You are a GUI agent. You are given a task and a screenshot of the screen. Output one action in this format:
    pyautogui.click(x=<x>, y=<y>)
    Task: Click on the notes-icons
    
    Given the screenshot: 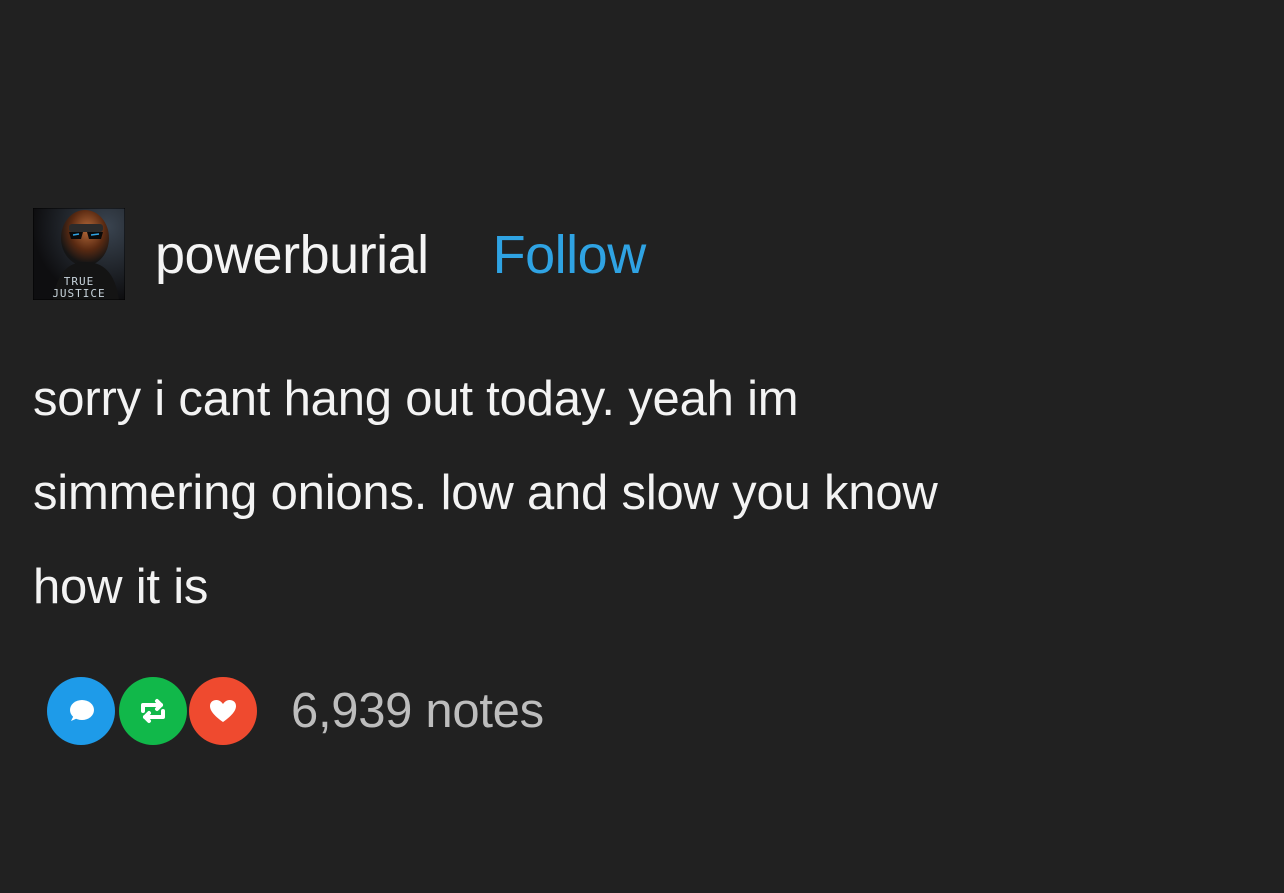 What is the action you would take?
    pyautogui.click(x=154, y=711)
    